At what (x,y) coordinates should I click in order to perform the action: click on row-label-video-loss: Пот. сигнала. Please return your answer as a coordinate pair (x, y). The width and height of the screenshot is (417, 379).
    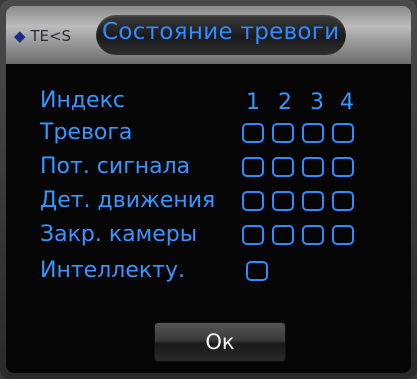
    Looking at the image, I should click on (115, 166).